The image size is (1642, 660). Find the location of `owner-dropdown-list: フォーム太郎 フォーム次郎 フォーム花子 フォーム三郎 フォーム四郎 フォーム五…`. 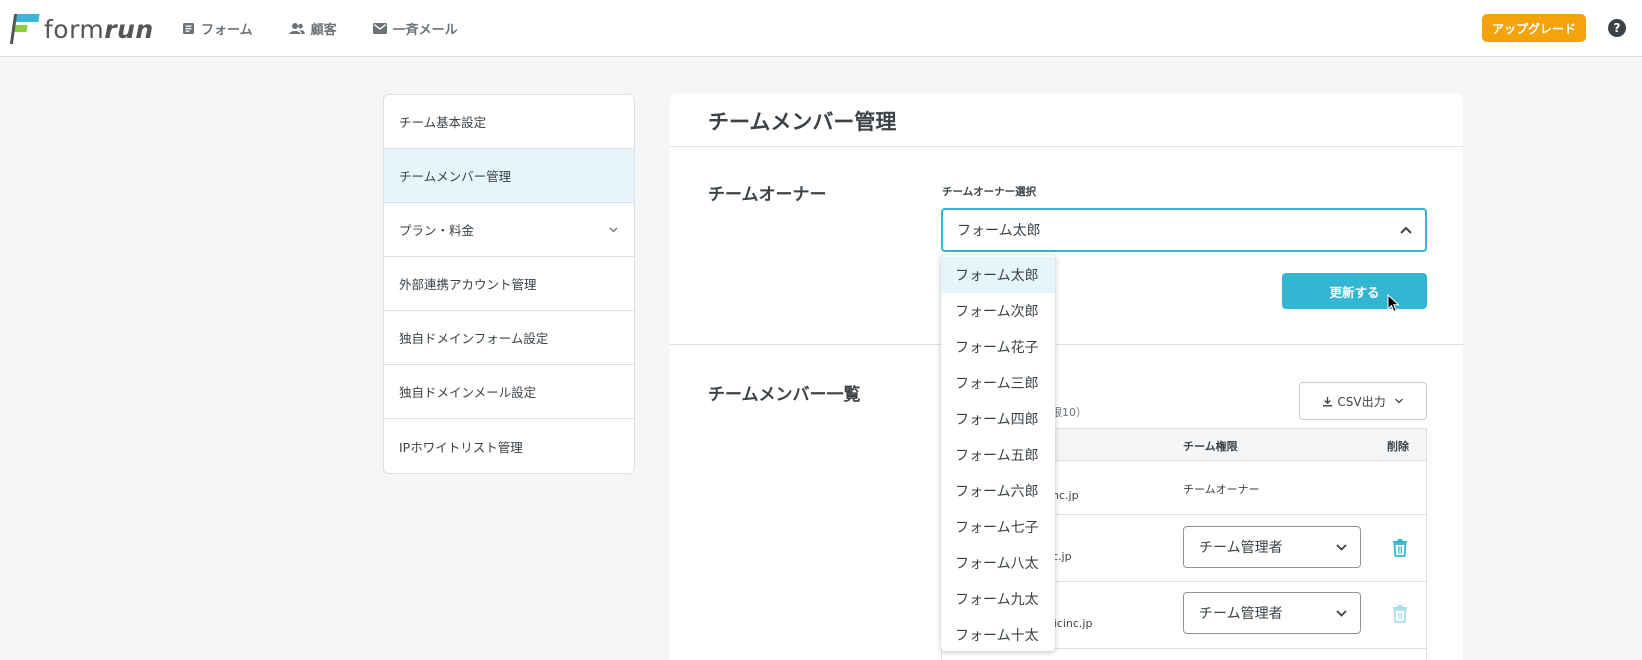

owner-dropdown-list: フォーム太郎 フォーム次郎 フォーム花子 フォーム三郎 フォーム四郎 フォーム五… is located at coordinates (998, 453).